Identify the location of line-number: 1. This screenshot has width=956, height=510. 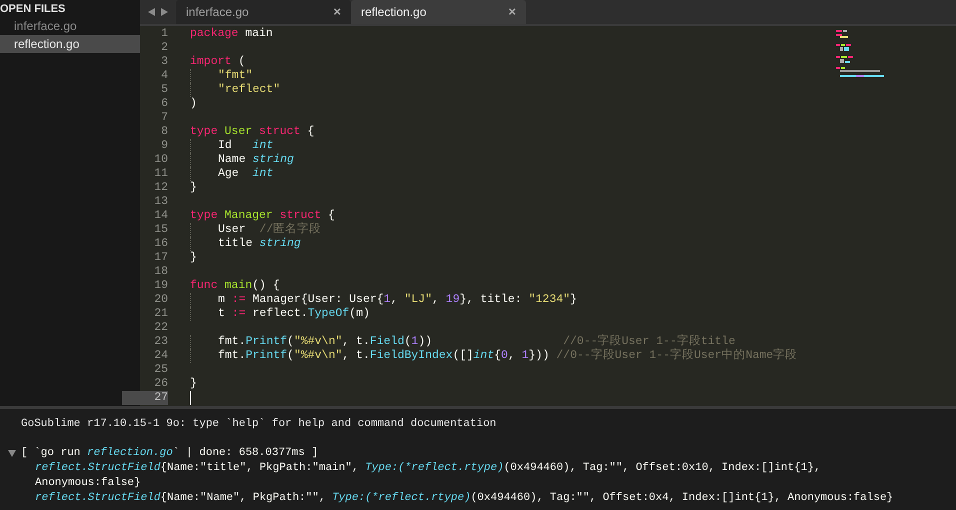
(164, 34).